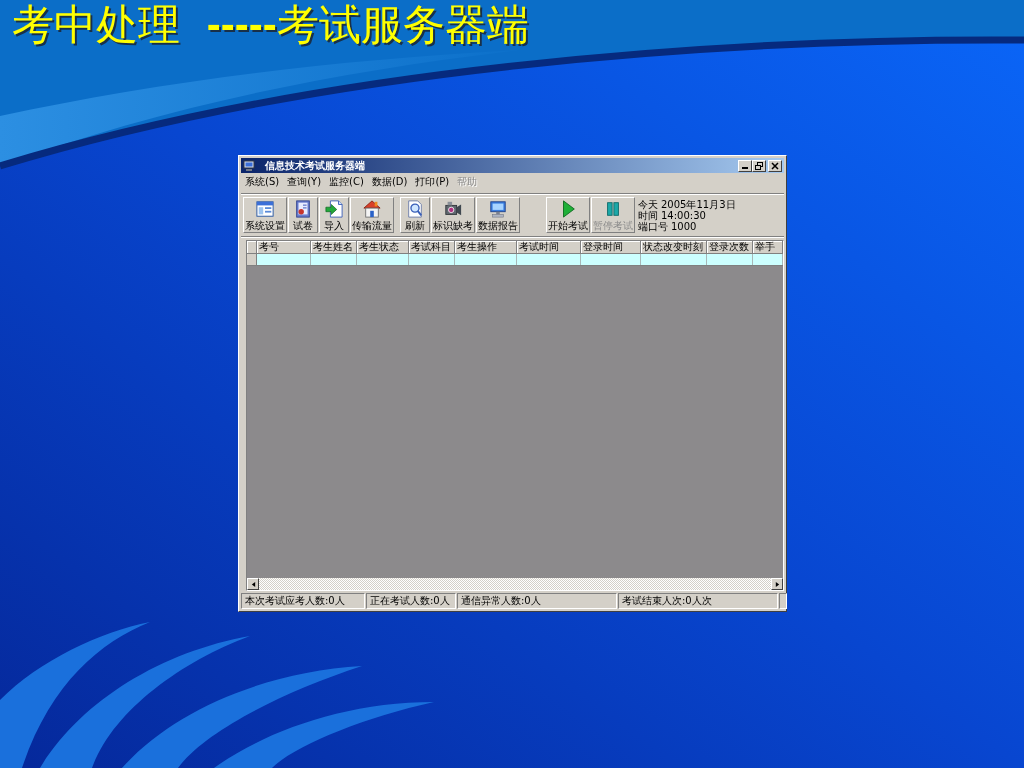 The height and width of the screenshot is (768, 1024). Describe the element at coordinates (432, 247) in the screenshot. I see `column-header: 考试科目` at that location.